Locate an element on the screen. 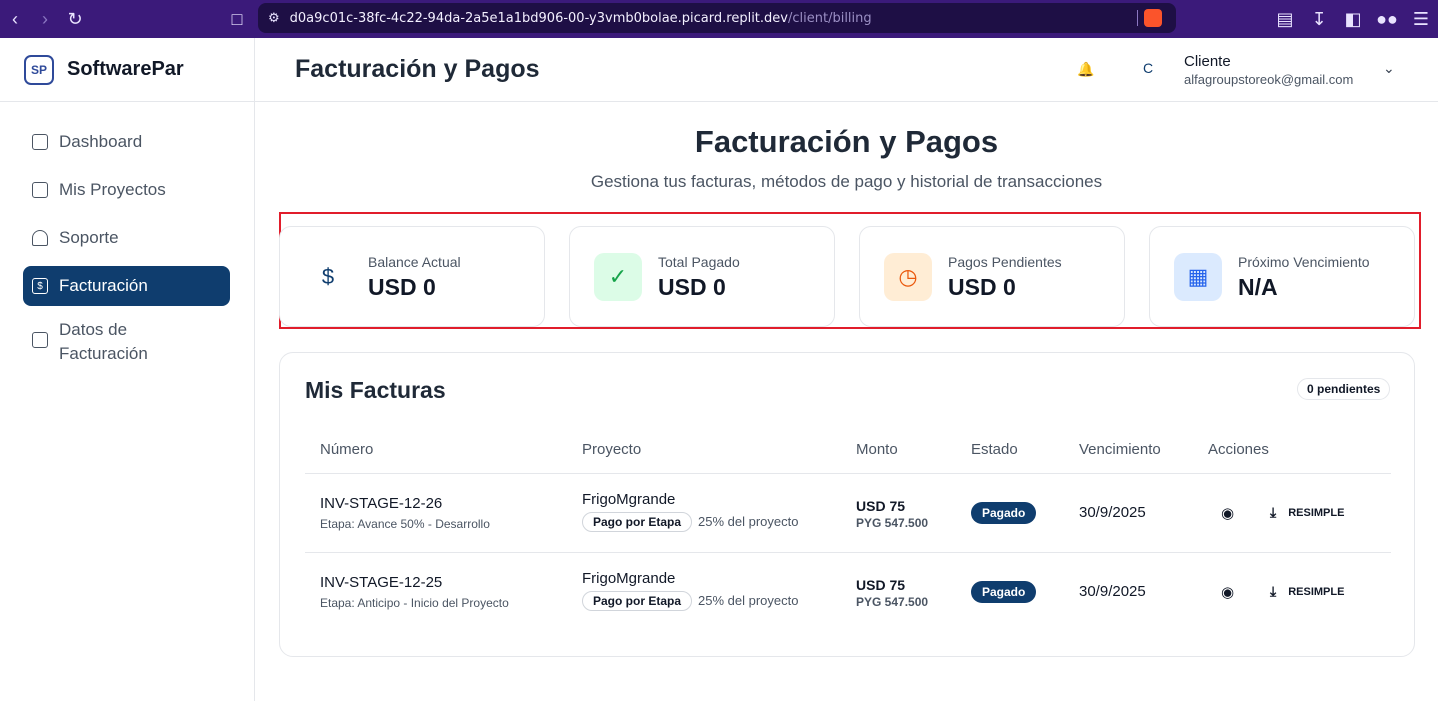 This screenshot has height=701, width=1438. site-info-icon: ⚙ is located at coordinates (274, 18).